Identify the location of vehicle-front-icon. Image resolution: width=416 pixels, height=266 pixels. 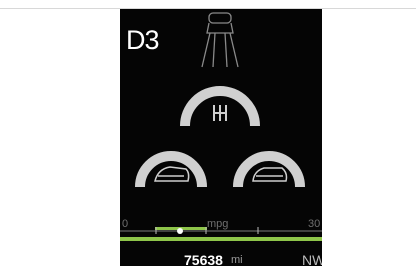
(172, 174).